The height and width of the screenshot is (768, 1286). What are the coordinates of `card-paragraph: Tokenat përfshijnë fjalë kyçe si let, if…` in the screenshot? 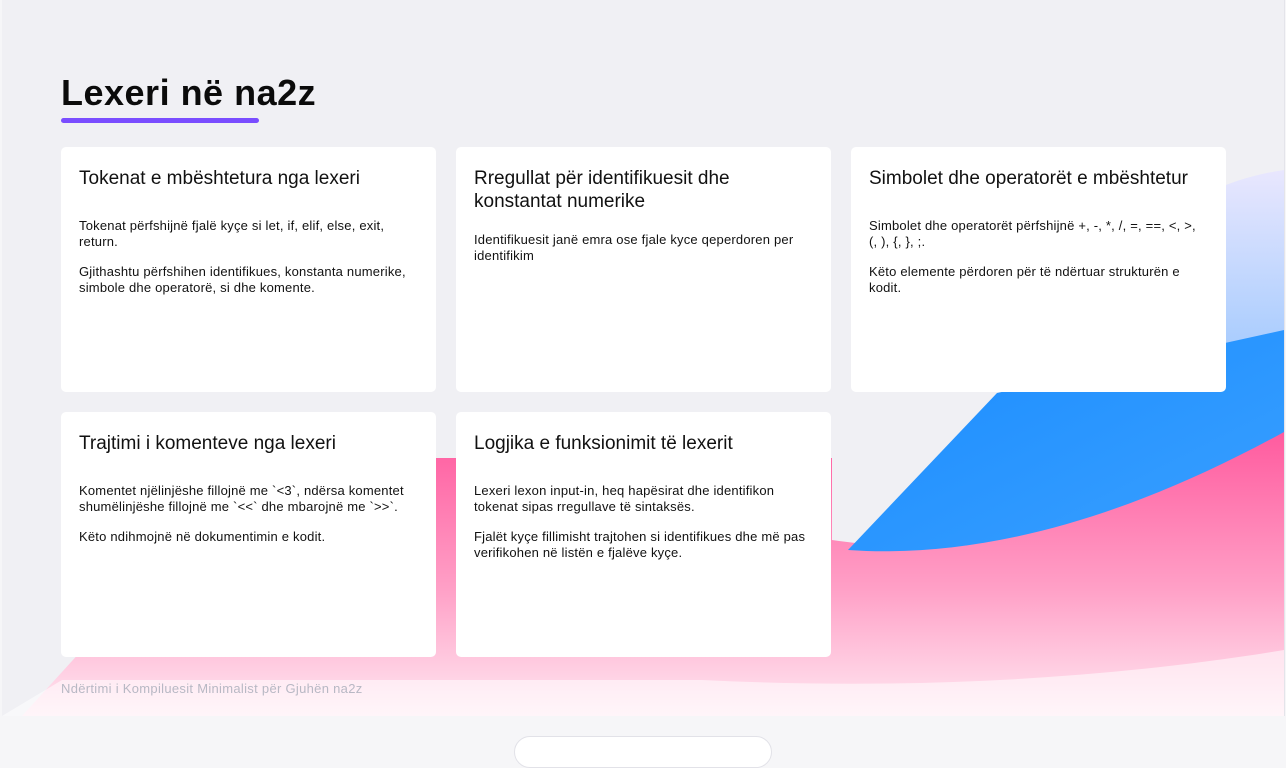 It's located at (232, 233).